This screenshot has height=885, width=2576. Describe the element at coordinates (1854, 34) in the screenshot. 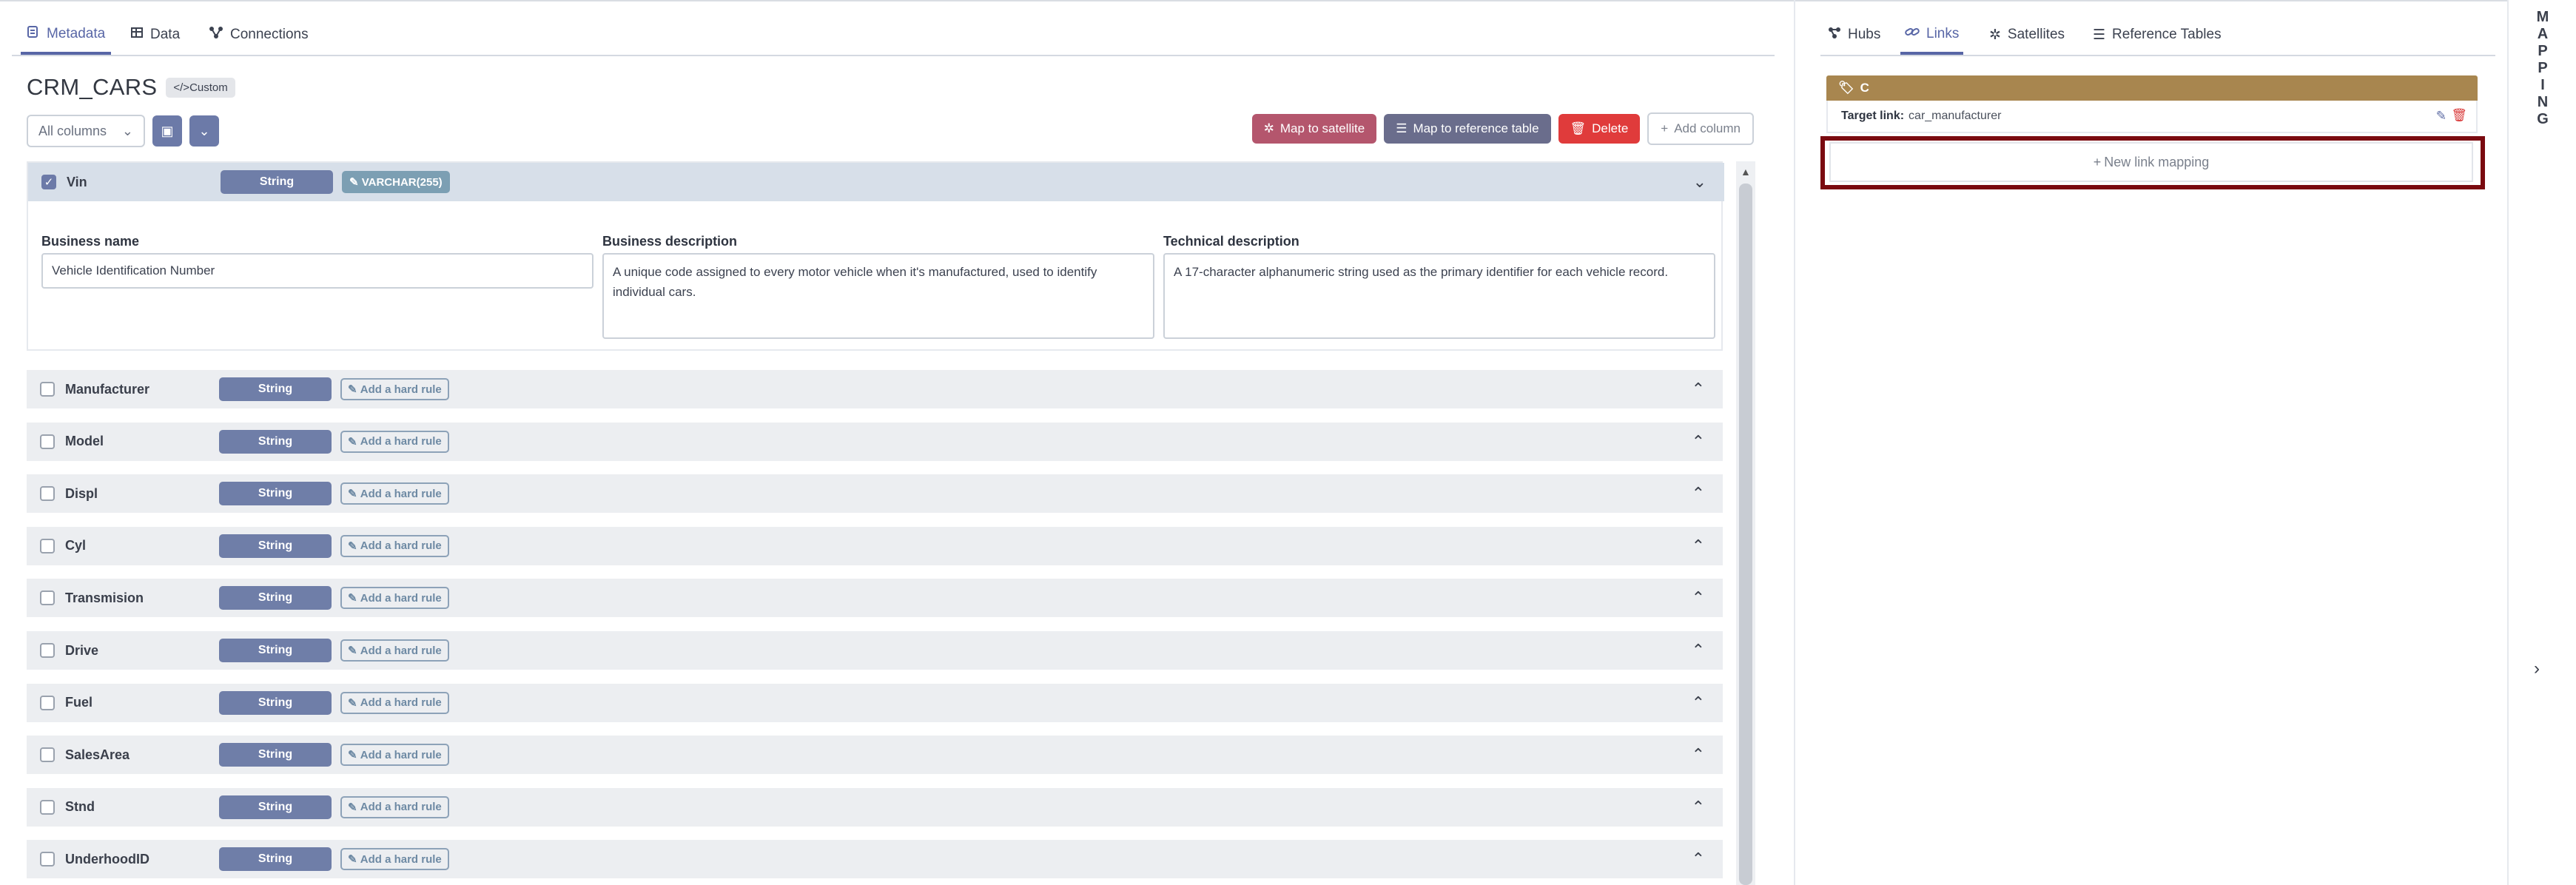

I see `tab-hubs: Hubs` at that location.